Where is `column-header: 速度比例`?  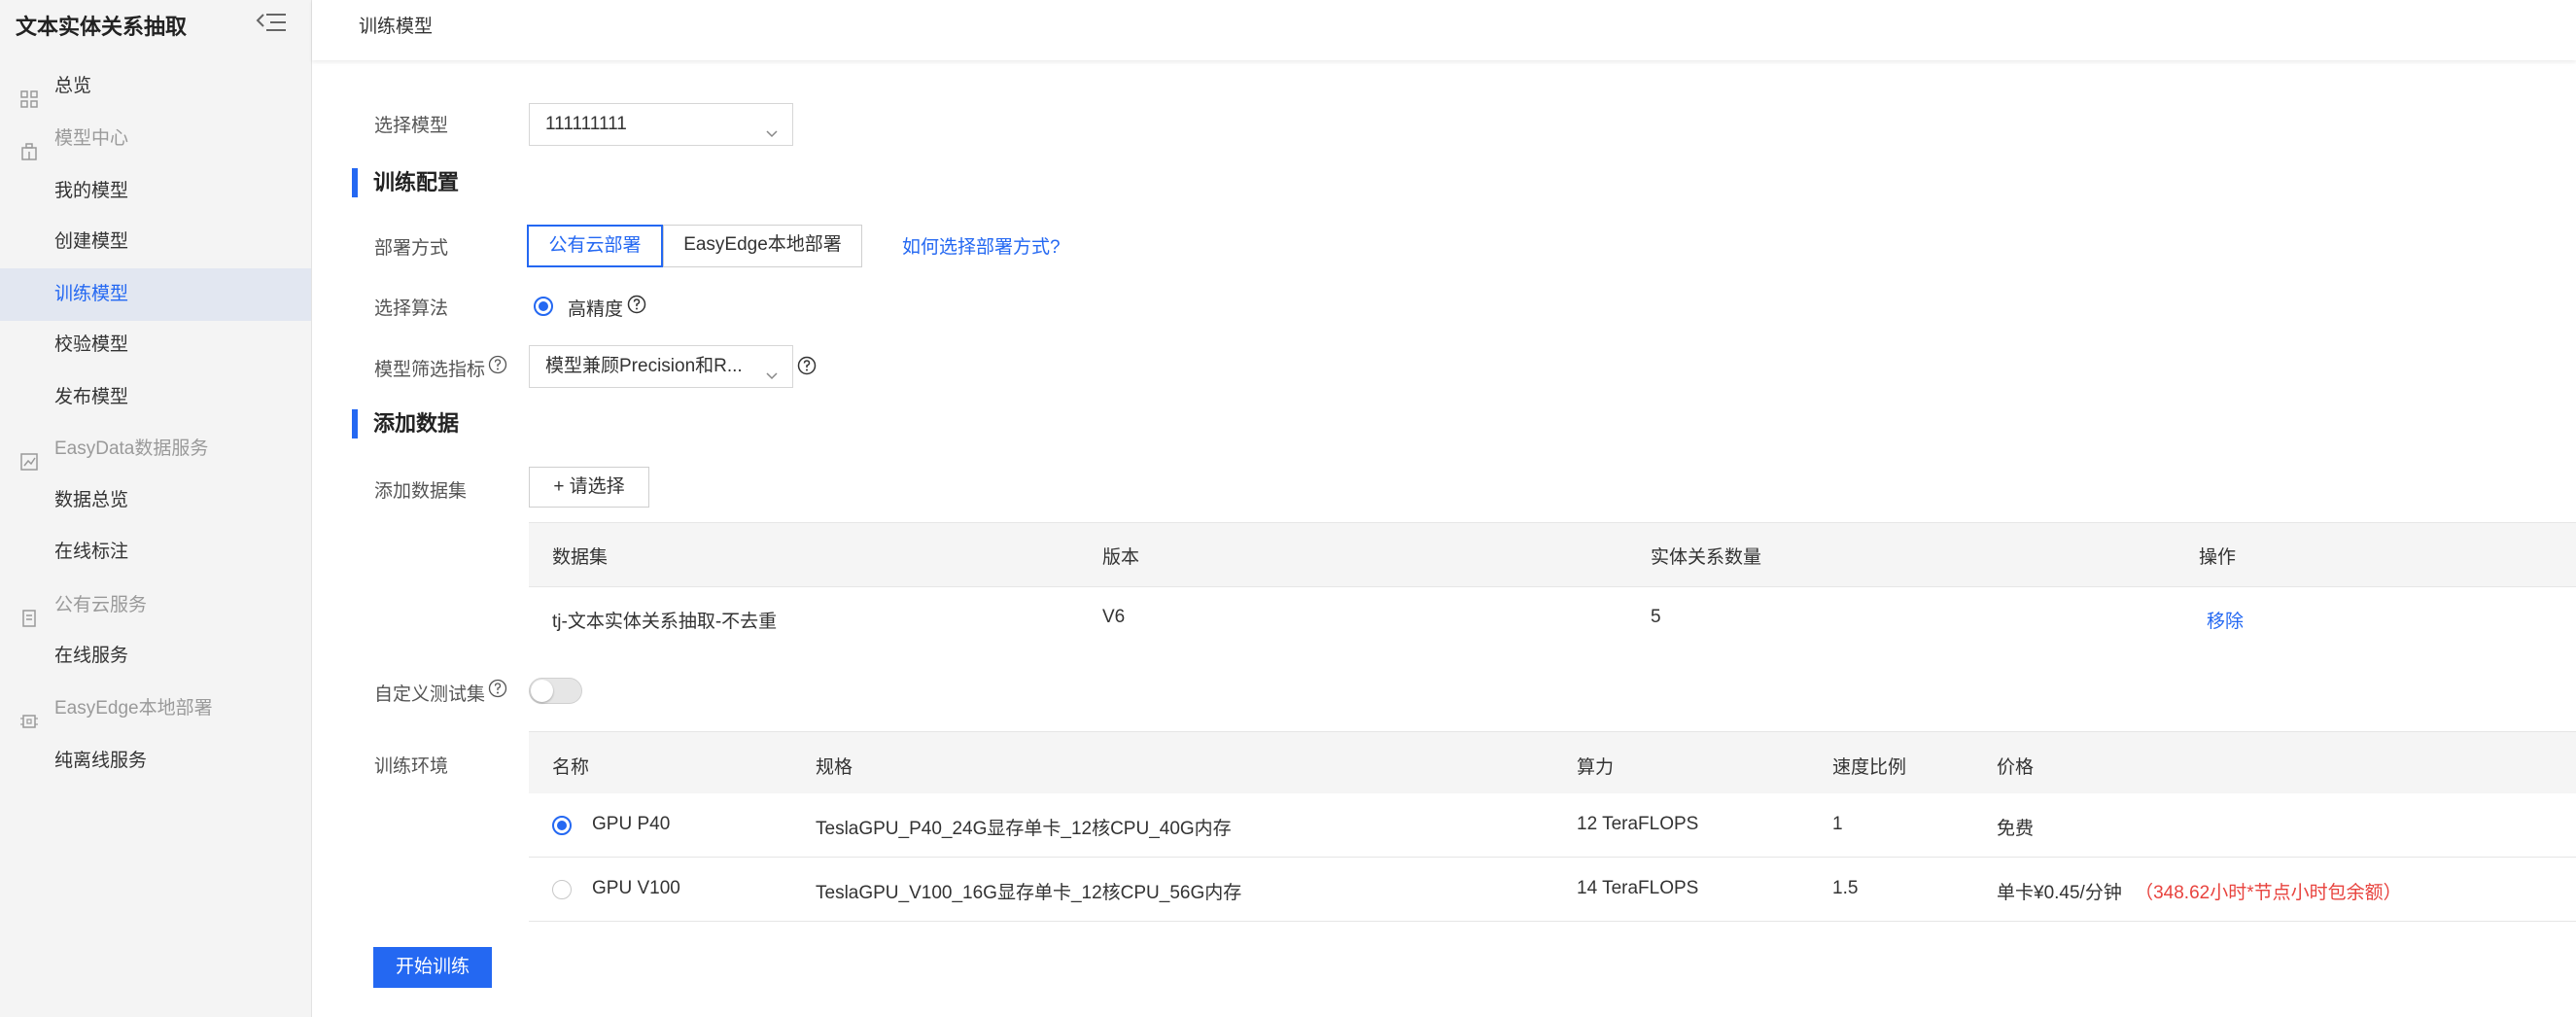
column-header: 速度比例 is located at coordinates (1870, 767).